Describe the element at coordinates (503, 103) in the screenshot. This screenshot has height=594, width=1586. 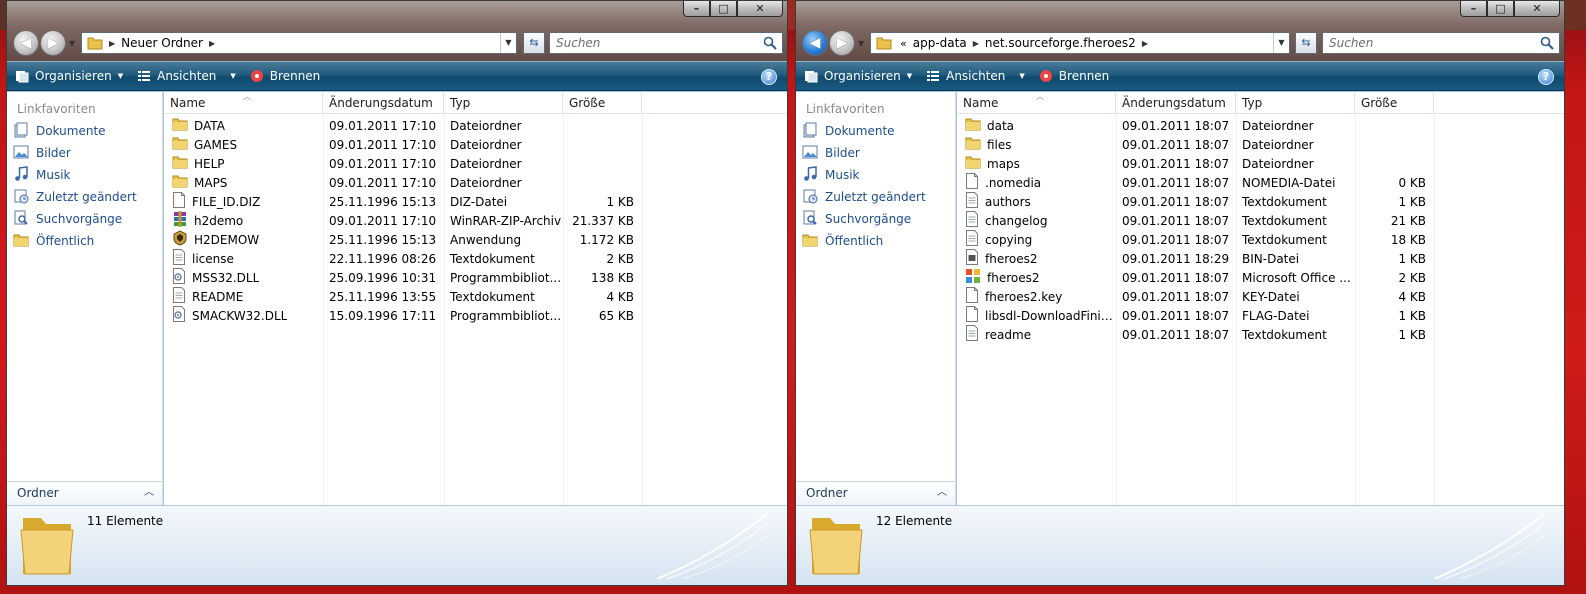
I see `column-header-type: Typ` at that location.